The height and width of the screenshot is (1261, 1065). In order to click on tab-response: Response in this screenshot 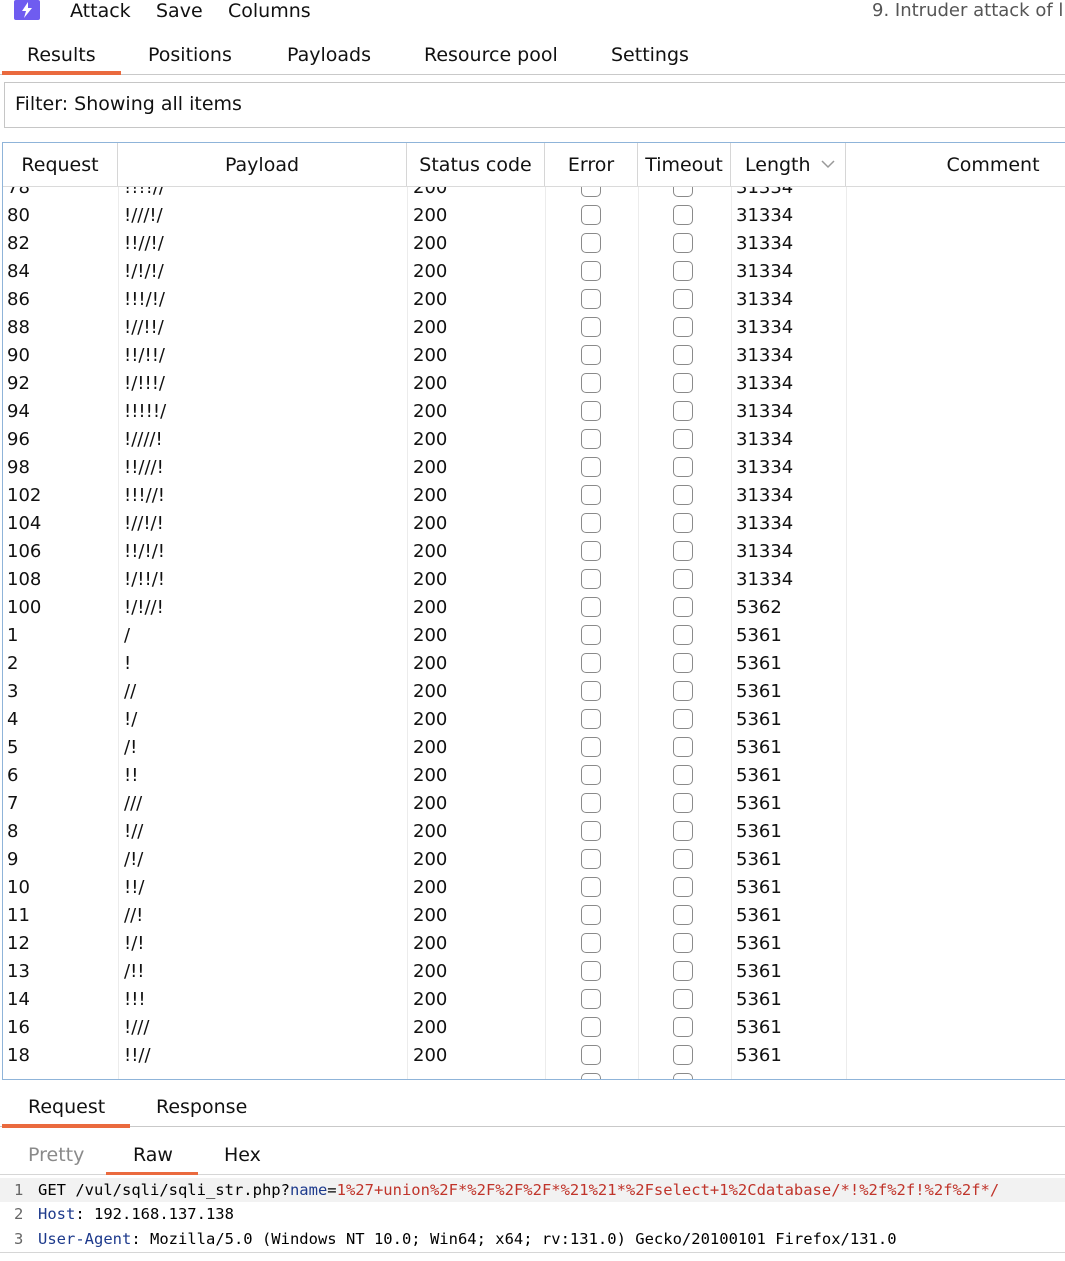, I will do `click(201, 1107)`.